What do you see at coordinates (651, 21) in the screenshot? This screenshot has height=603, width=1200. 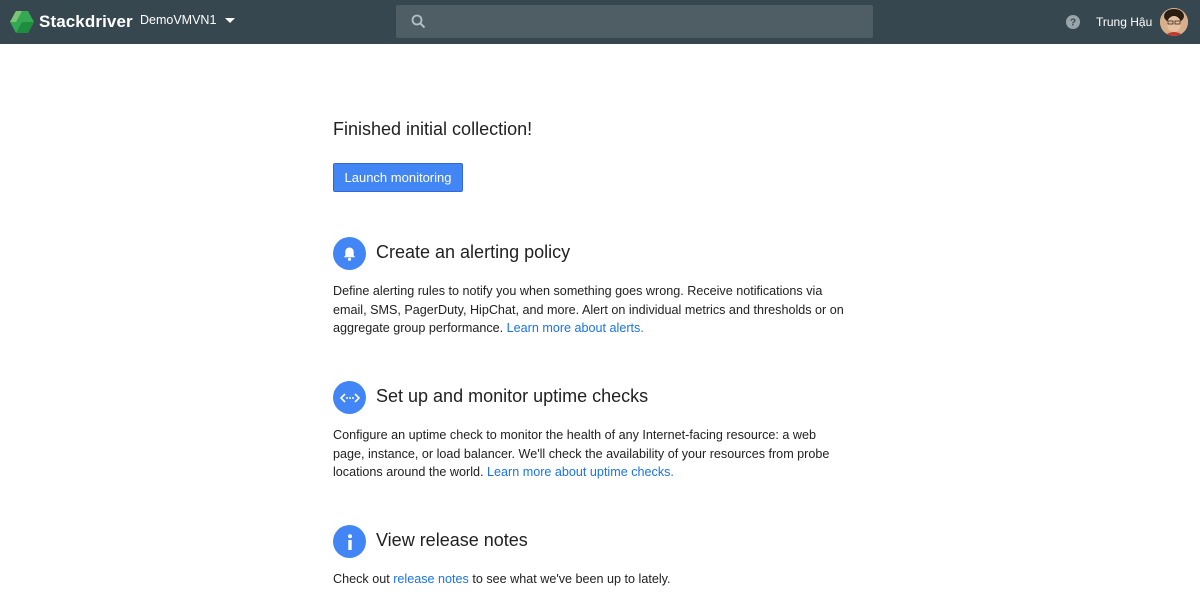 I see `search-input` at bounding box center [651, 21].